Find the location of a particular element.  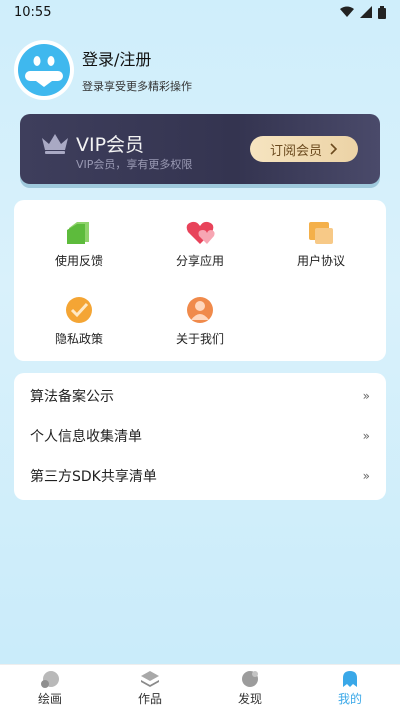

grid-label: 隐私政策 is located at coordinates (78, 339).